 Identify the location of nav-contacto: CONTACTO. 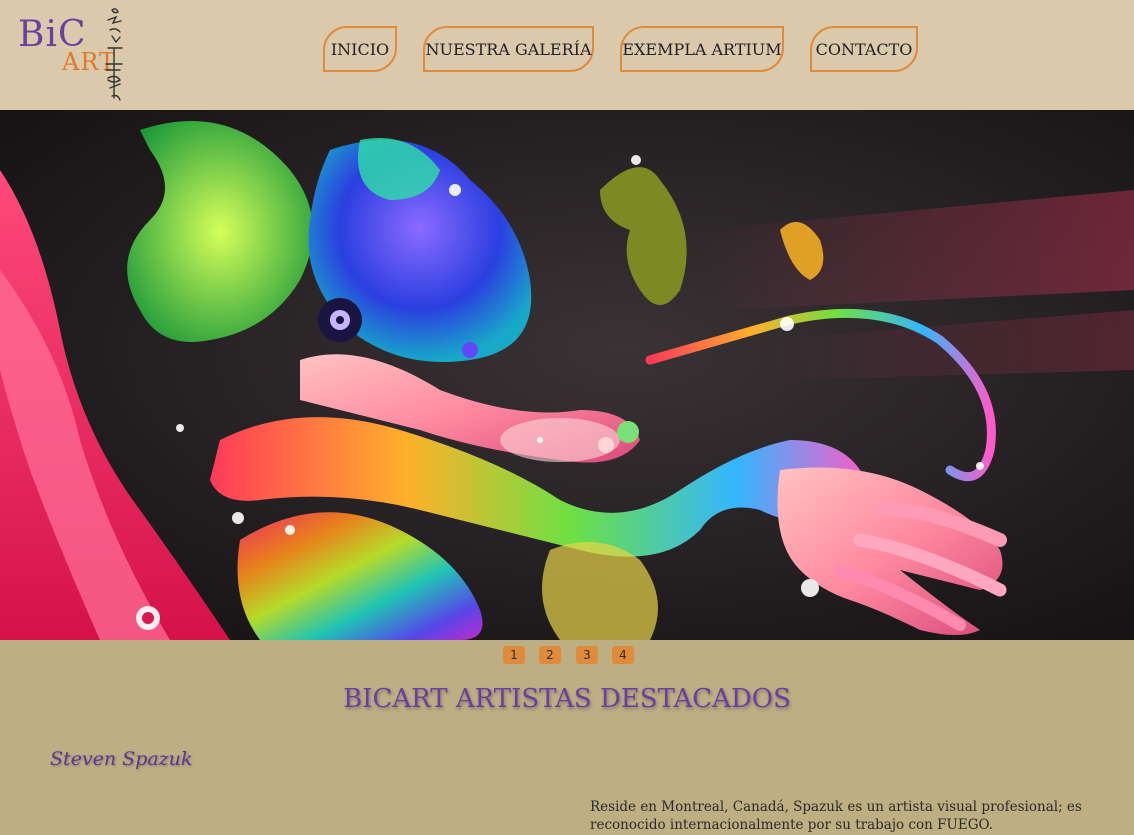
(864, 49).